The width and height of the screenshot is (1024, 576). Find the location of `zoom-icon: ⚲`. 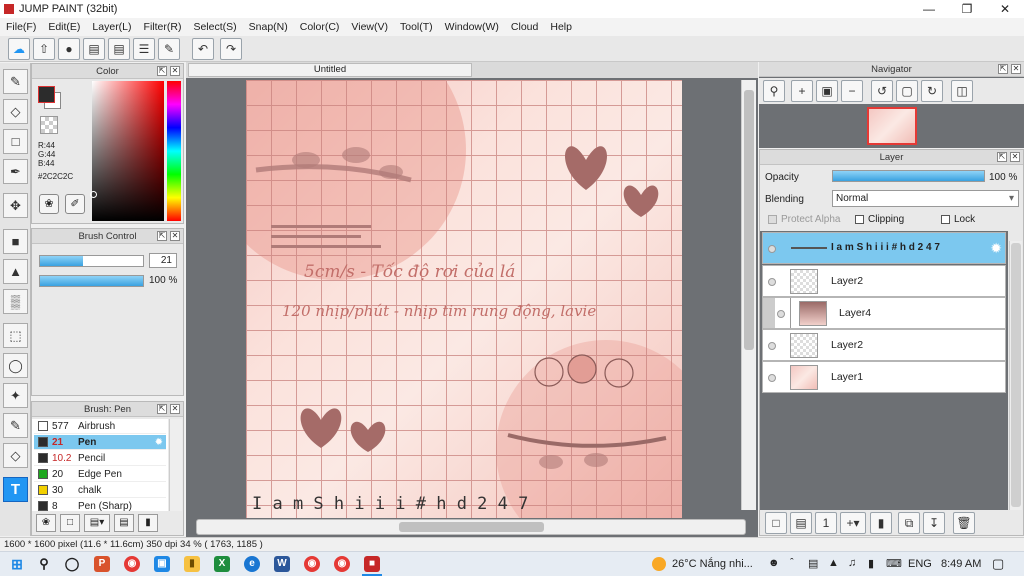

zoom-icon: ⚲ is located at coordinates (774, 91).